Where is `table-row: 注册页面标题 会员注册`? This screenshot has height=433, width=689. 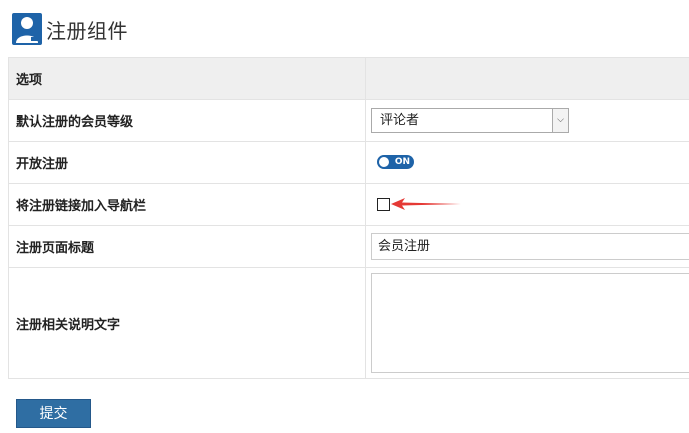
table-row: 注册页面标题 会员注册 is located at coordinates (348, 246).